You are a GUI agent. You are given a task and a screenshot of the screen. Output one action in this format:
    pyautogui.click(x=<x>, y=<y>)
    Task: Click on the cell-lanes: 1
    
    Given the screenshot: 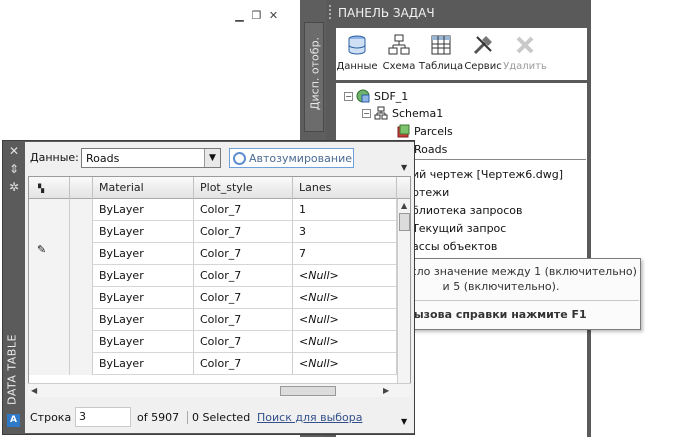 What is the action you would take?
    pyautogui.click(x=345, y=210)
    